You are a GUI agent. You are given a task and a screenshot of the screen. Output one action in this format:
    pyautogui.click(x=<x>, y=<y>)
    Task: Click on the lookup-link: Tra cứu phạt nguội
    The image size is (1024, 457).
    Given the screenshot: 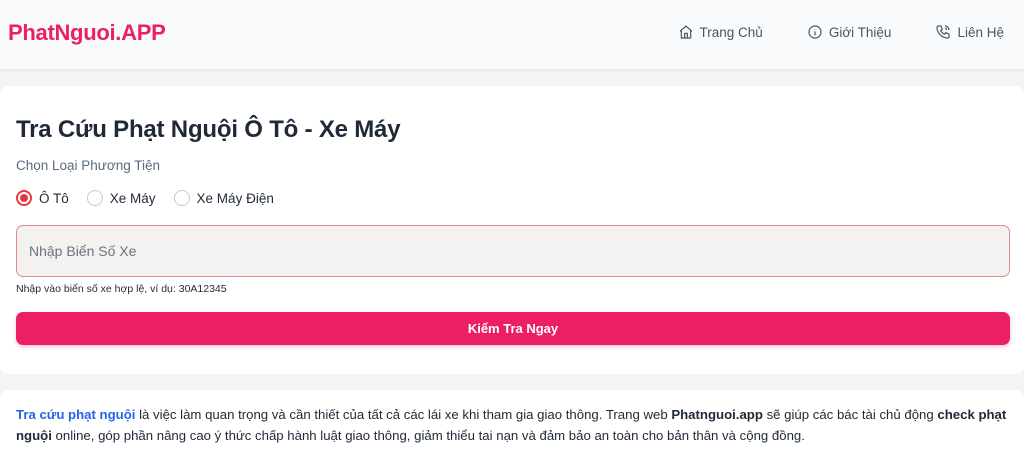 What is the action you would take?
    pyautogui.click(x=75, y=414)
    